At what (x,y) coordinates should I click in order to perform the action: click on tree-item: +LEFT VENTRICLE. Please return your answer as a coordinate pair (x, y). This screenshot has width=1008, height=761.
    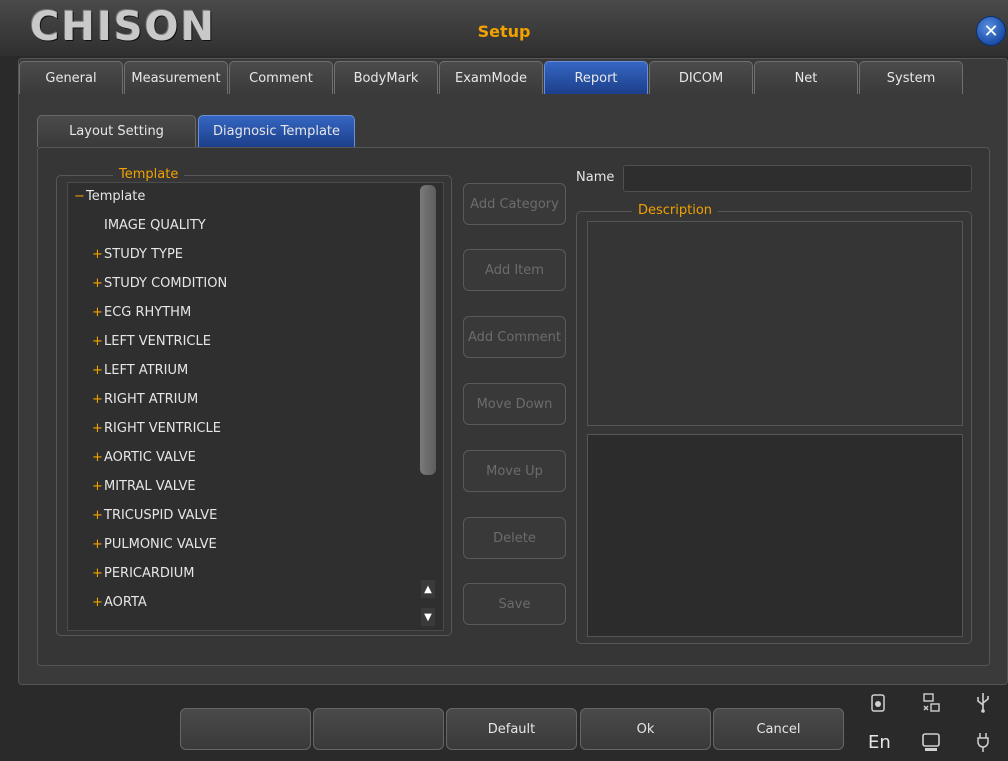
    Looking at the image, I should click on (151, 342).